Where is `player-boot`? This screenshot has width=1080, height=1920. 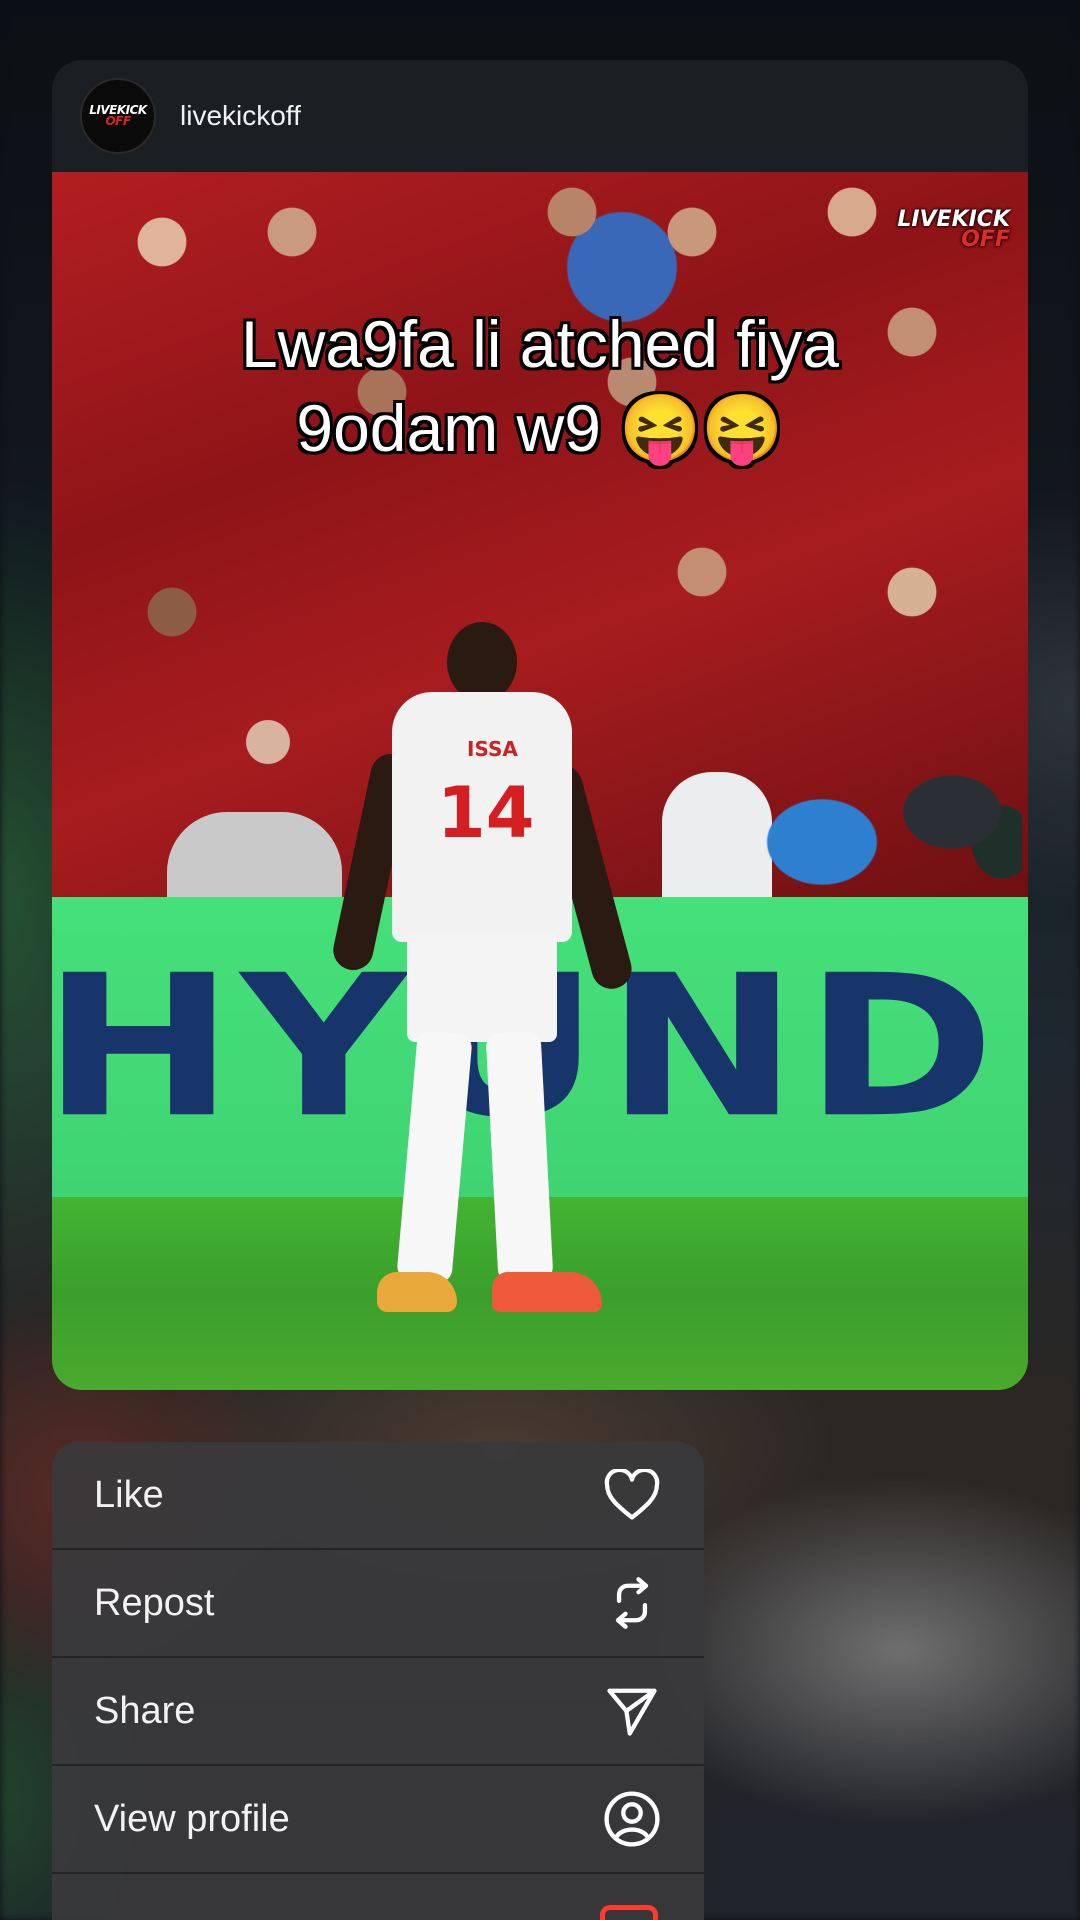
player-boot is located at coordinates (417, 1292).